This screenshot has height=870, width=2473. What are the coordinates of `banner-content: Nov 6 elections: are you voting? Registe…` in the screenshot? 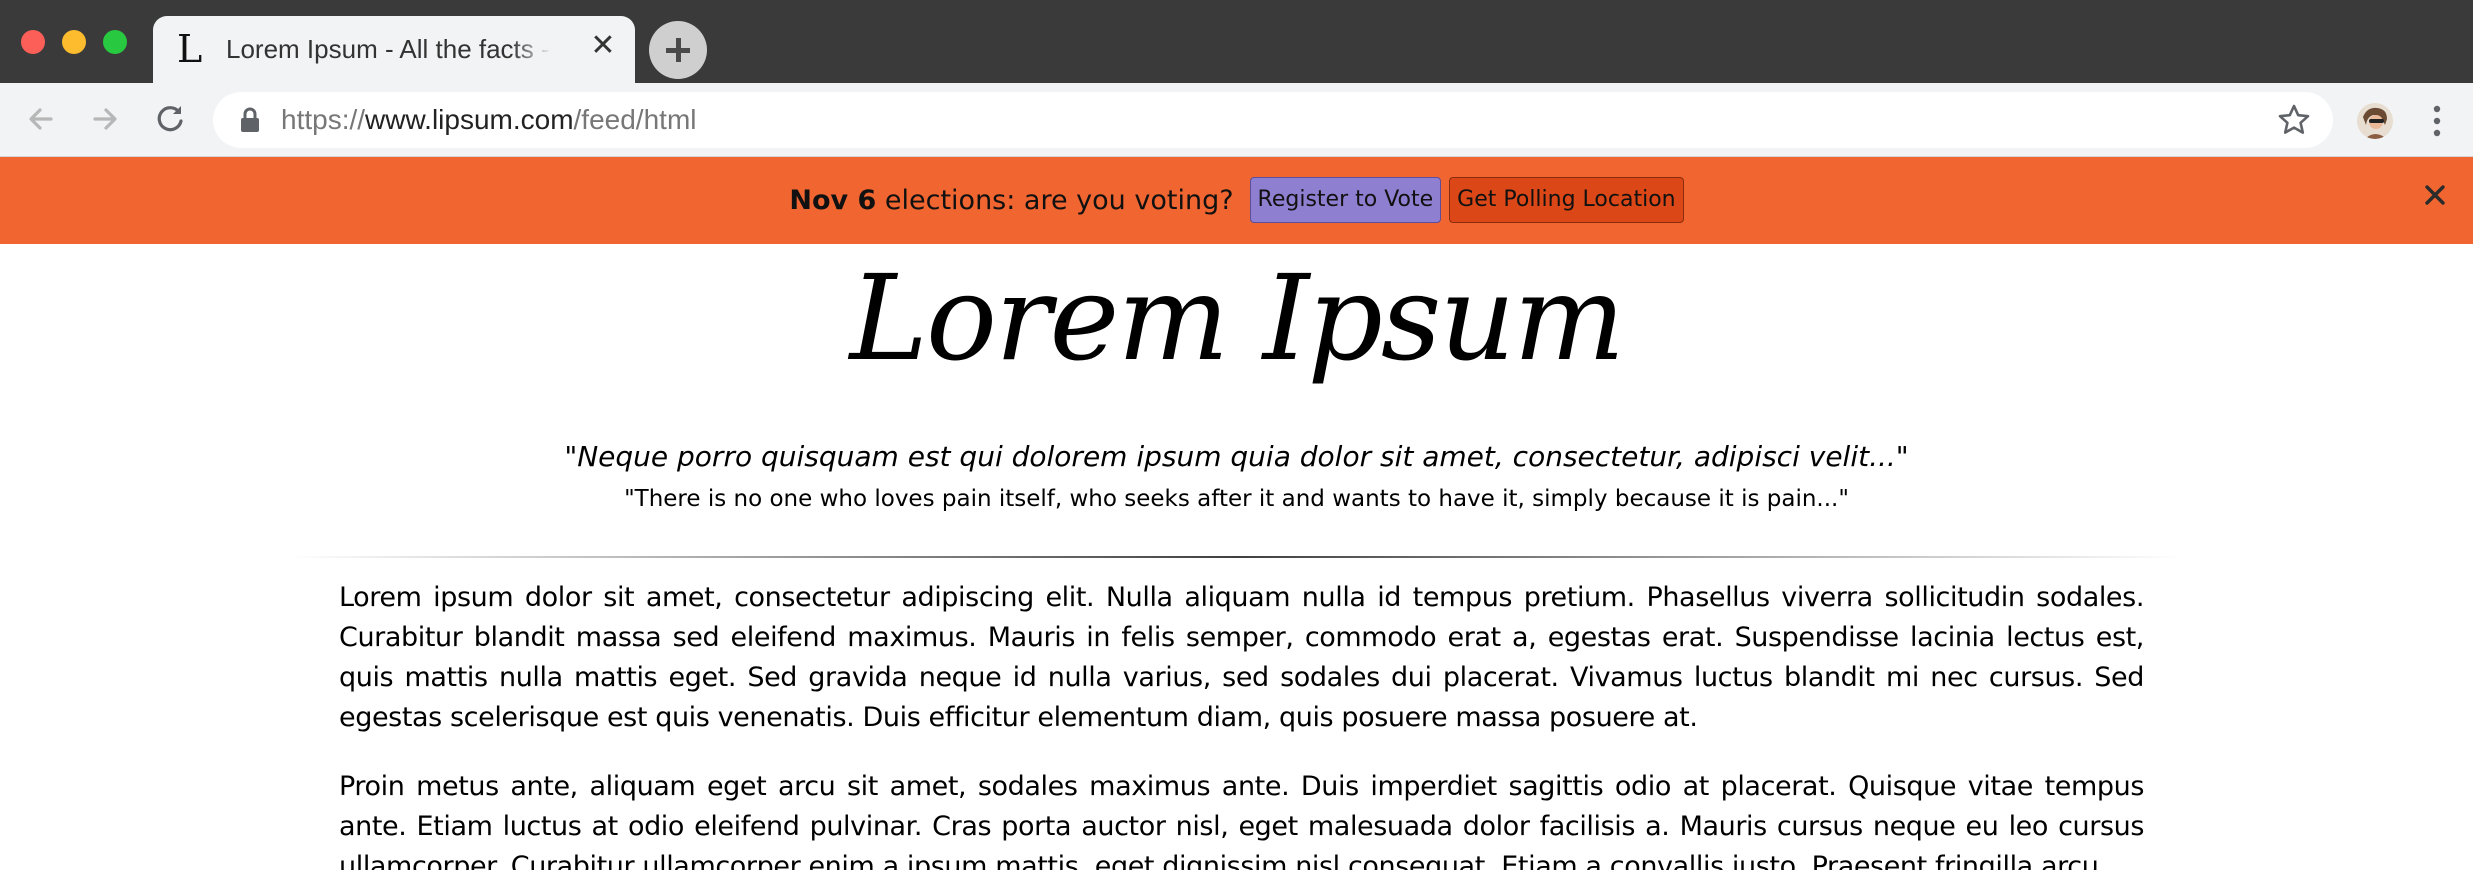 It's located at (1236, 200).